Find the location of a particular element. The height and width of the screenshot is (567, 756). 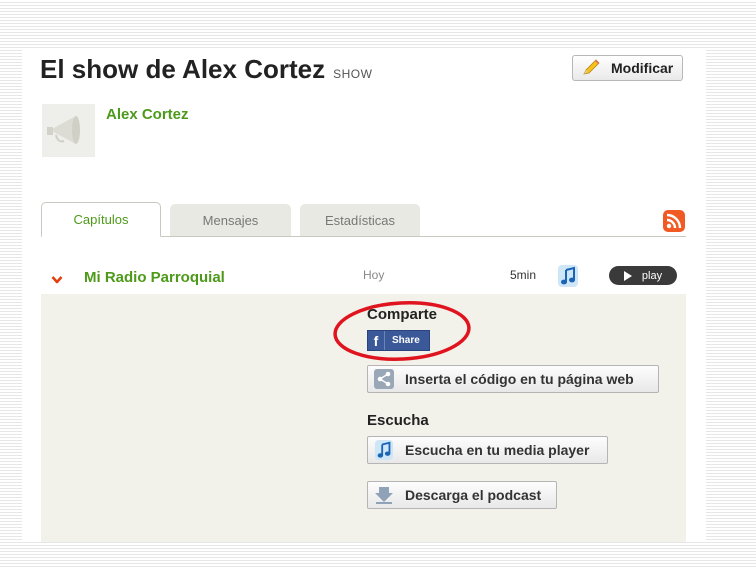

media-player-label: Escucha en tu media player is located at coordinates (497, 450).